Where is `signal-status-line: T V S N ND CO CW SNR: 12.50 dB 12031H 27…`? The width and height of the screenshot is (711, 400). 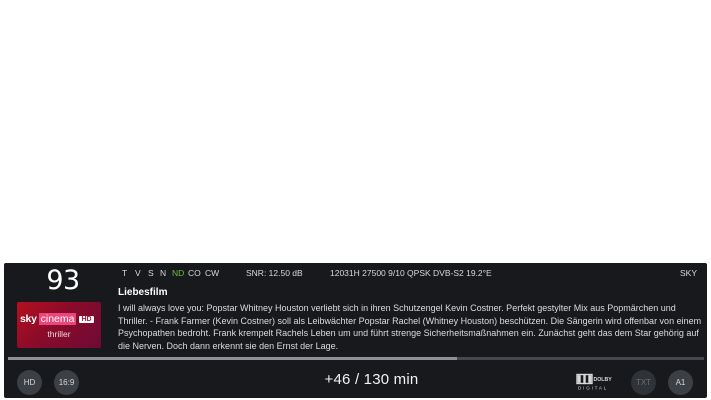
signal-status-line: T V S N ND CO CW SNR: 12.50 dB 12031H 27… is located at coordinates (409, 274).